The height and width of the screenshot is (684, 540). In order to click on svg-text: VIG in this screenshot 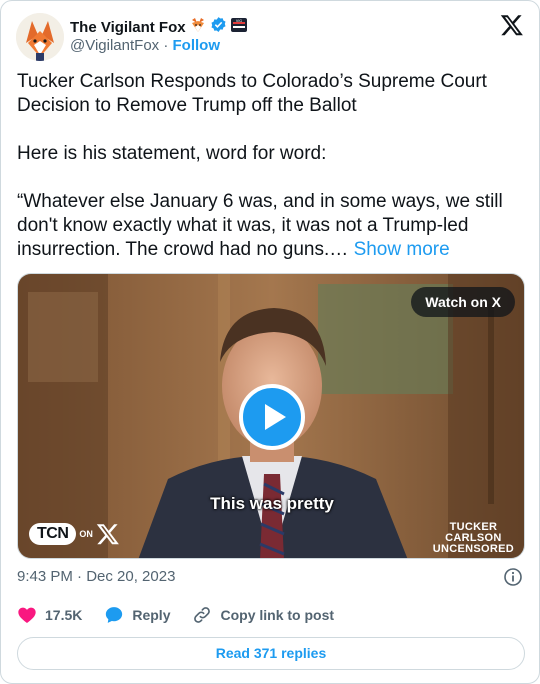, I will do `click(239, 21)`.